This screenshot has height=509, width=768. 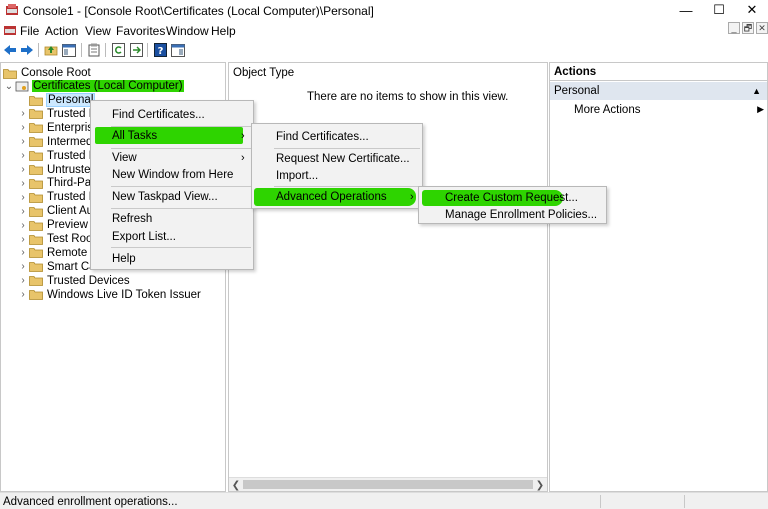 I want to click on tree-item-store: › Client Au, so click(x=55, y=211).